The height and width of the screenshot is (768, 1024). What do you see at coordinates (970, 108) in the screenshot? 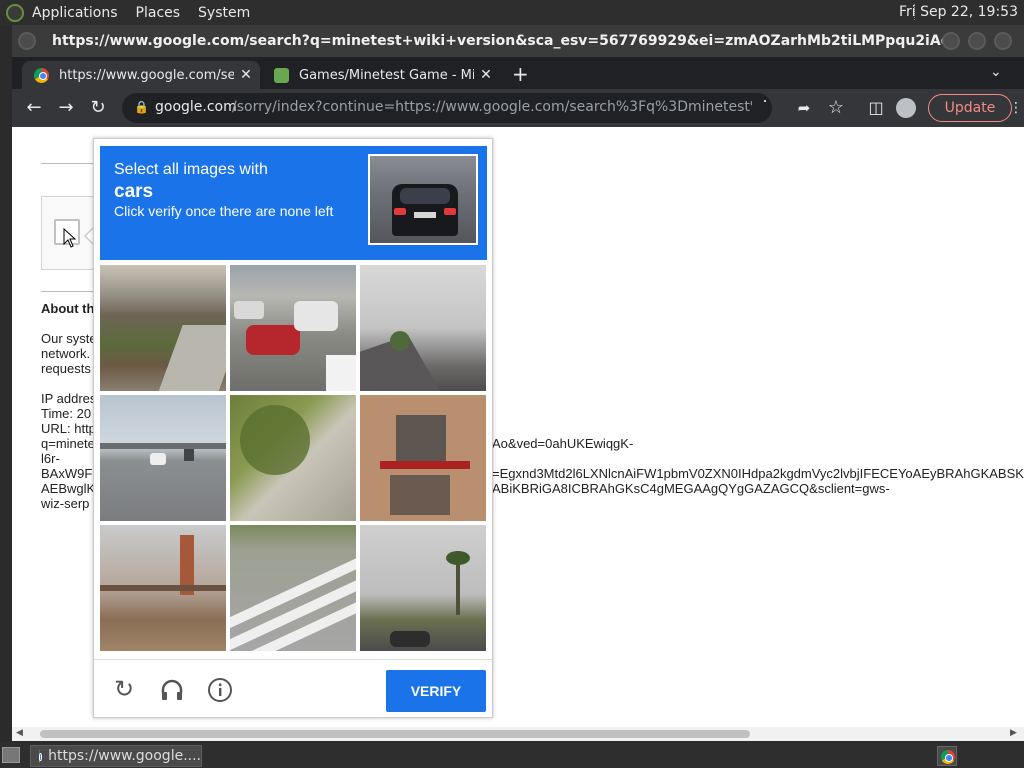
I see `update-label: Update` at bounding box center [970, 108].